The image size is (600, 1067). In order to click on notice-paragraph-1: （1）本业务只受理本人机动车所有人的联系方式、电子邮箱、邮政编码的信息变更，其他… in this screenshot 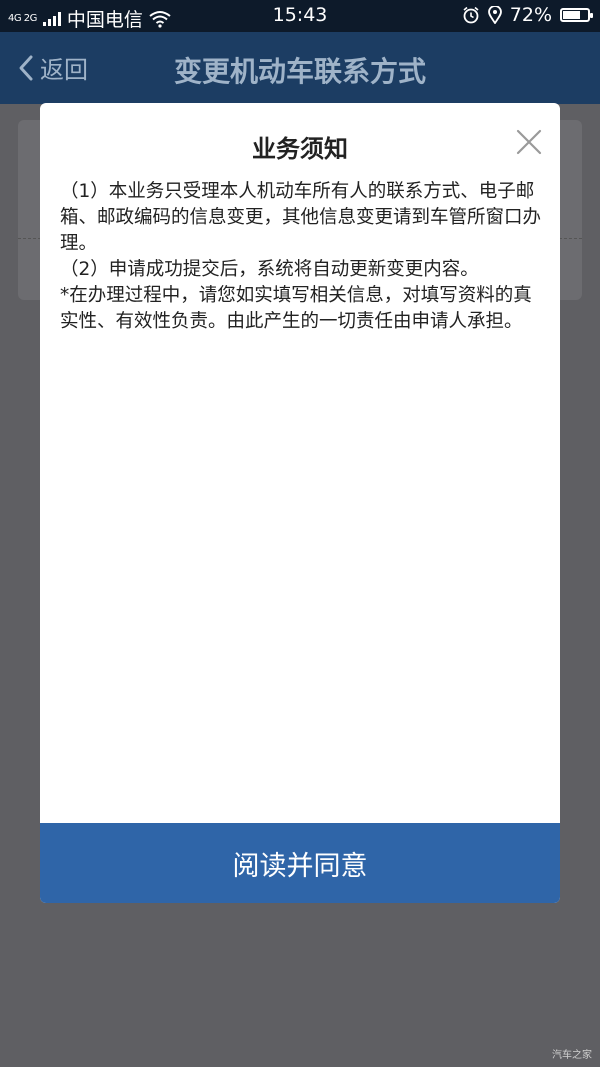, I will do `click(301, 217)`.